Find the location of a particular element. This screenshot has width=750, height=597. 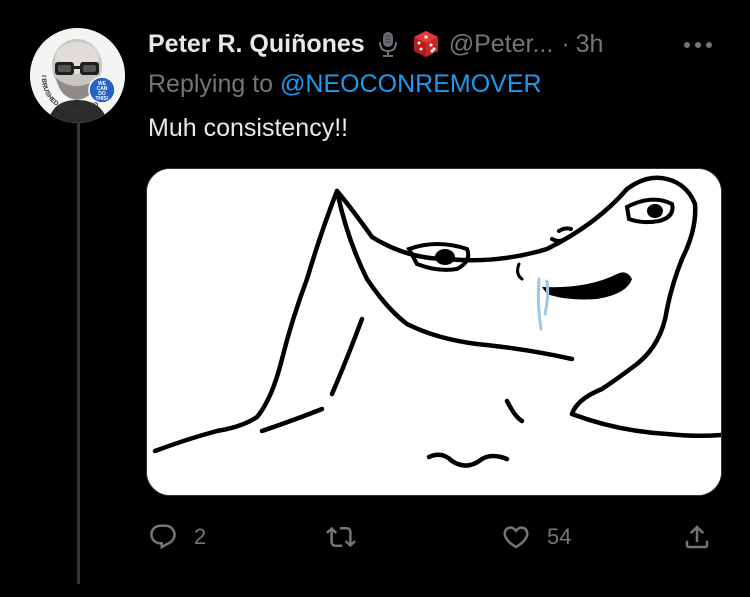

dice-icon is located at coordinates (426, 44).